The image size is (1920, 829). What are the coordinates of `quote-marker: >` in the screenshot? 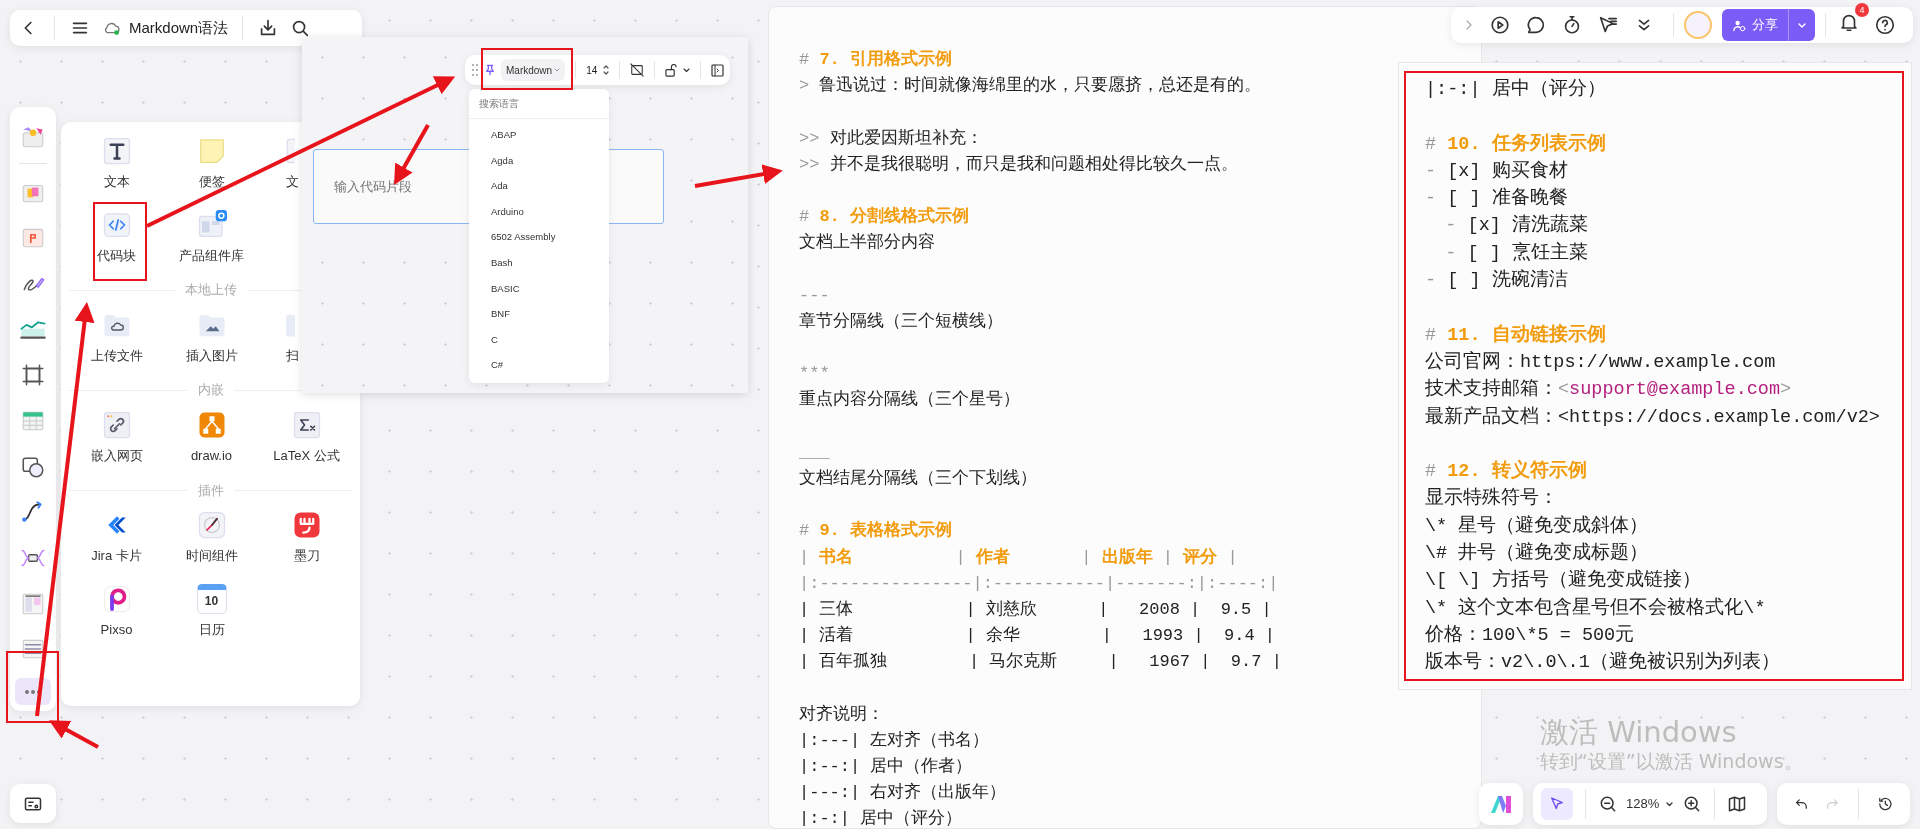 It's located at (804, 86).